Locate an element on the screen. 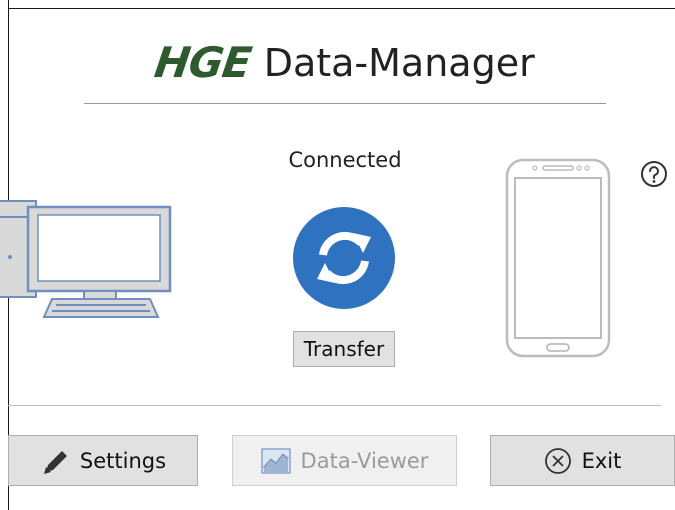 The height and width of the screenshot is (510, 675). help-icon is located at coordinates (654, 174).